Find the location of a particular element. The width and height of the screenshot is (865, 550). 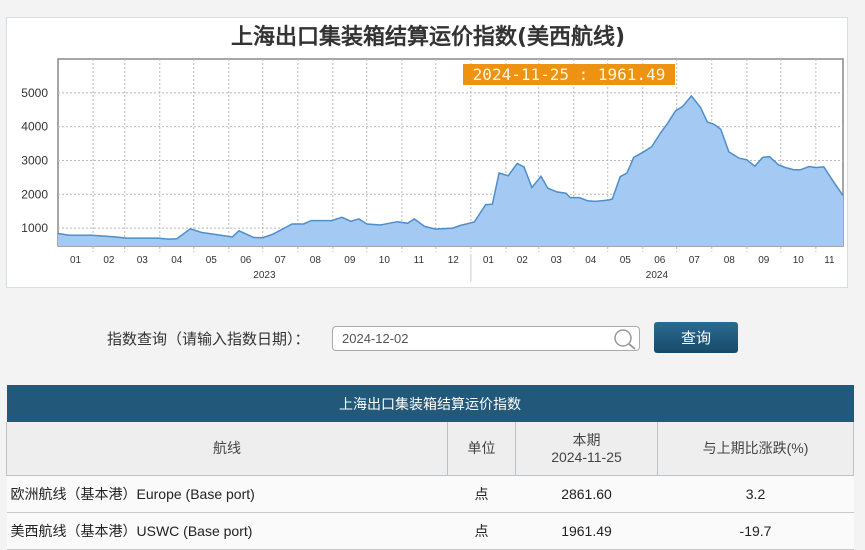

date-input is located at coordinates (486, 338).